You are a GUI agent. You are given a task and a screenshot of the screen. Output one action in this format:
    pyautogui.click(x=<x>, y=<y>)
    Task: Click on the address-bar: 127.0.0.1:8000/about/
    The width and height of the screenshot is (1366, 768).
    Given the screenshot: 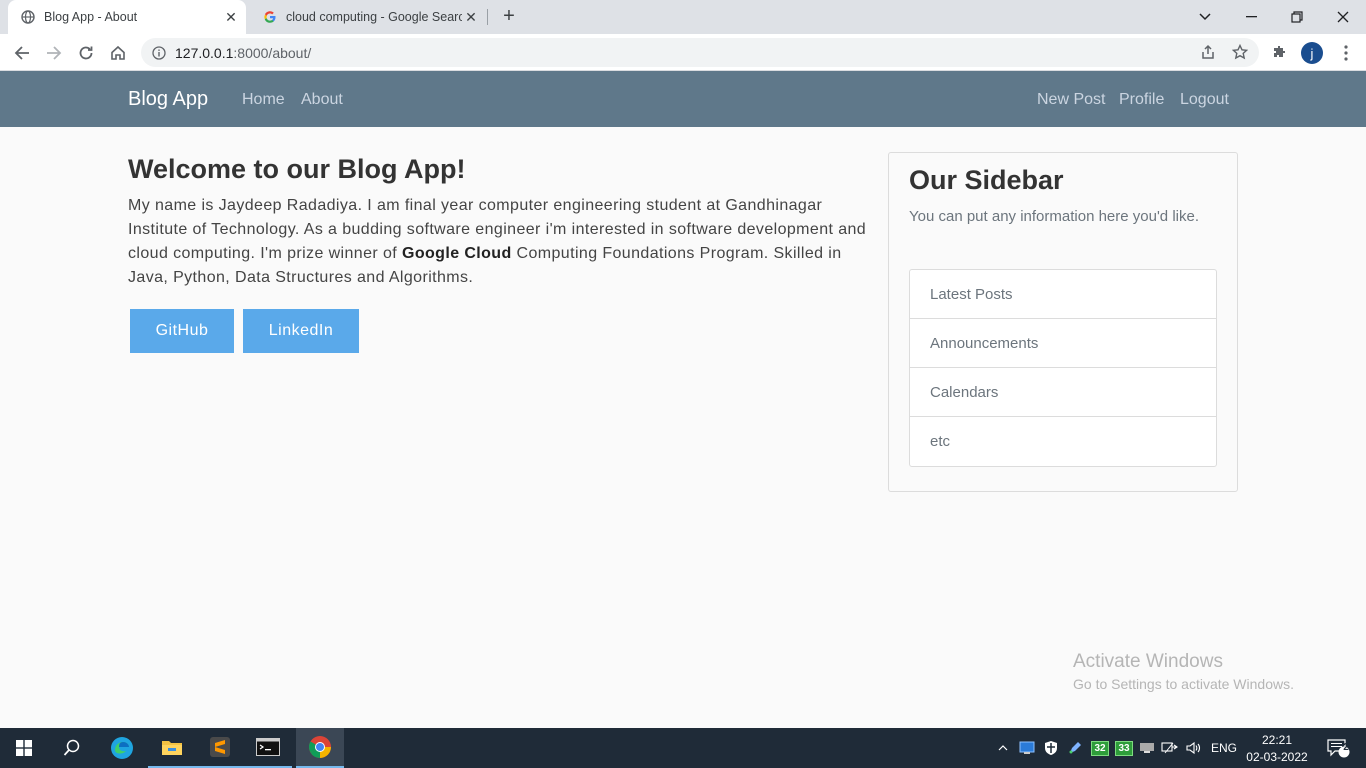 What is the action you would take?
    pyautogui.click(x=700, y=52)
    